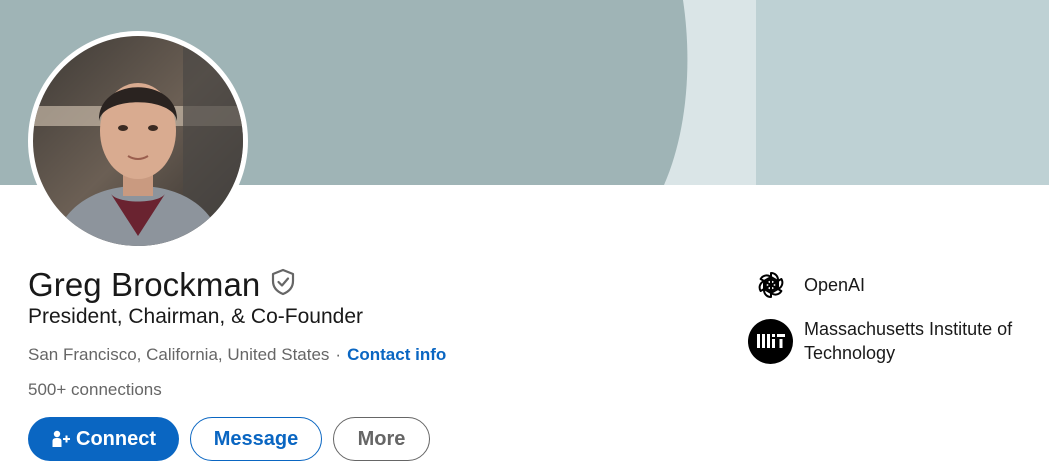 Image resolution: width=1049 pixels, height=466 pixels. Describe the element at coordinates (381, 439) in the screenshot. I see `more-button: More` at that location.